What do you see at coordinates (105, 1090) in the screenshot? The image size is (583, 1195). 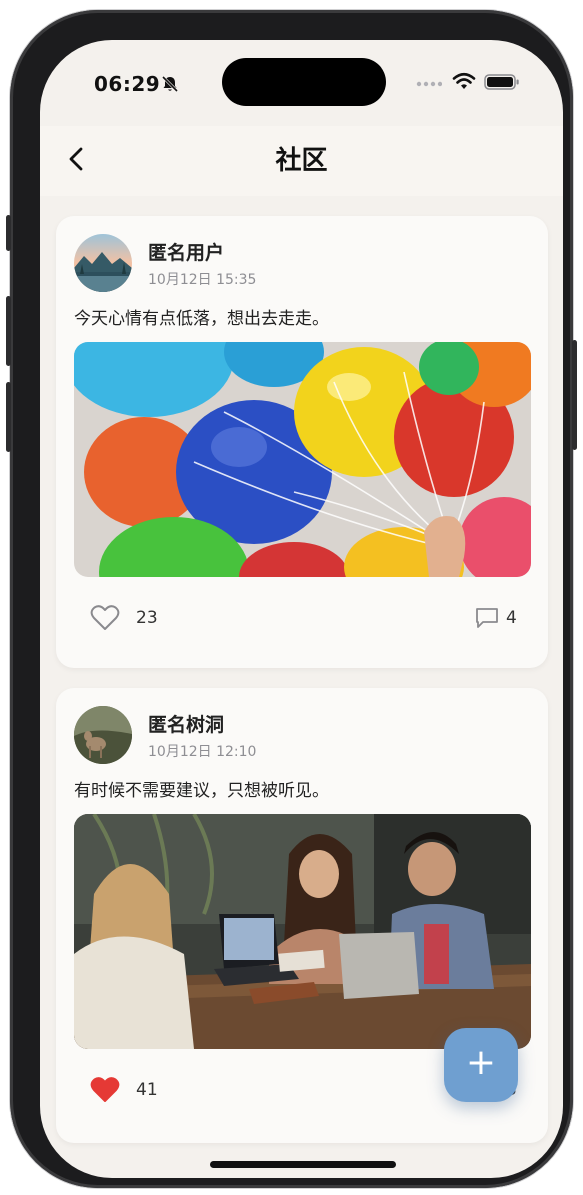 I see `heart-filled-icon` at bounding box center [105, 1090].